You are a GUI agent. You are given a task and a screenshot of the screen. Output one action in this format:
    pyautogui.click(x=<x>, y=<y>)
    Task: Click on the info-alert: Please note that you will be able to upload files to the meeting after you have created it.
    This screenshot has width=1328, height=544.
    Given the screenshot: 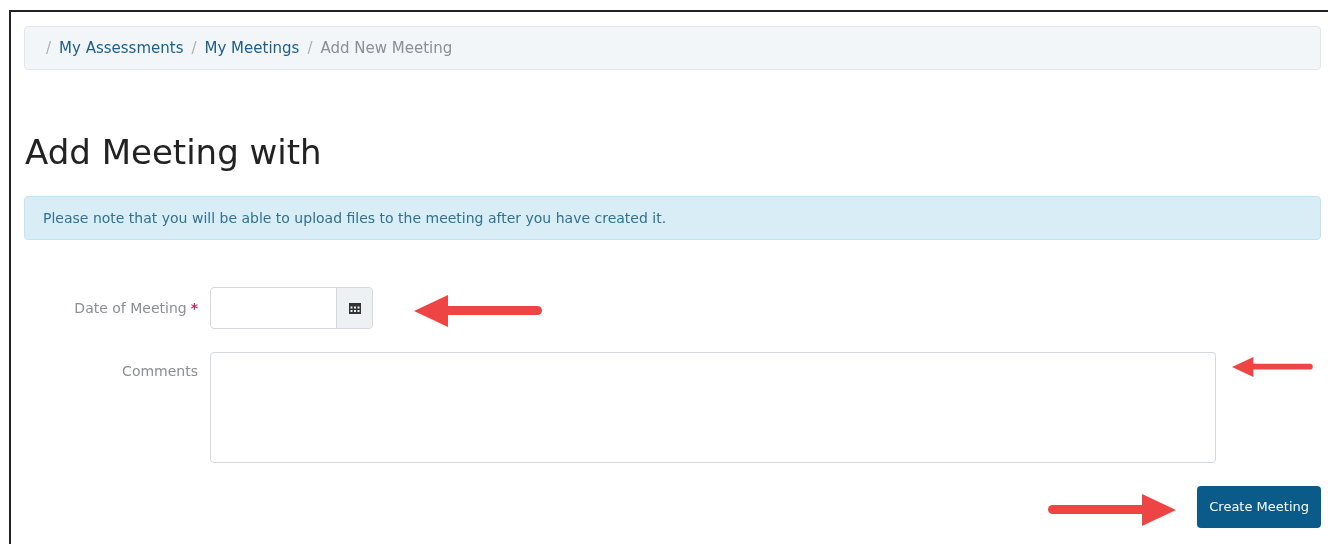 What is the action you would take?
    pyautogui.click(x=672, y=218)
    